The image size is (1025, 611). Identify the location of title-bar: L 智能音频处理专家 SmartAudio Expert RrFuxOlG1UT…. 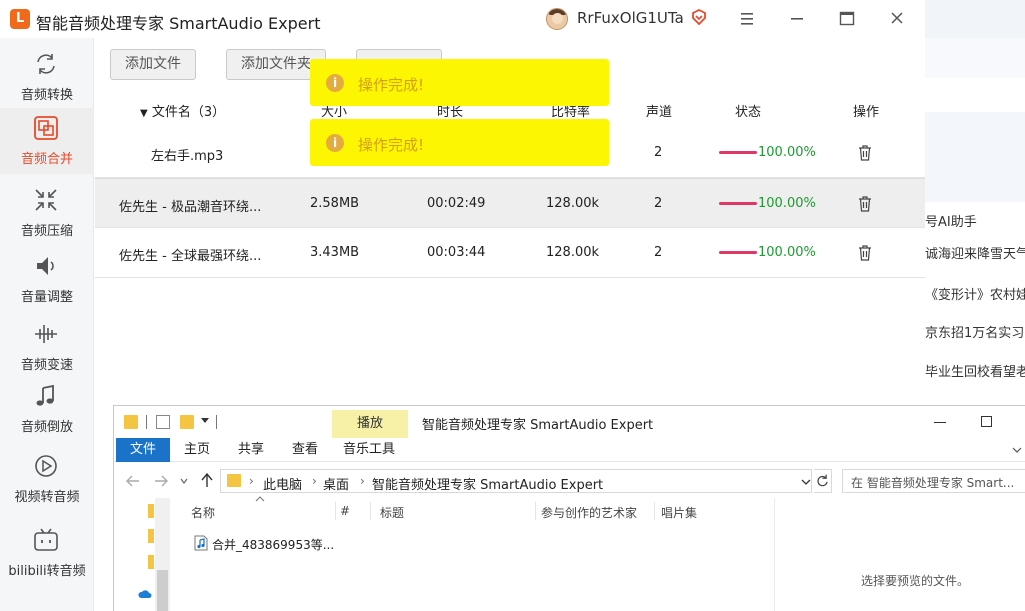
(462, 19).